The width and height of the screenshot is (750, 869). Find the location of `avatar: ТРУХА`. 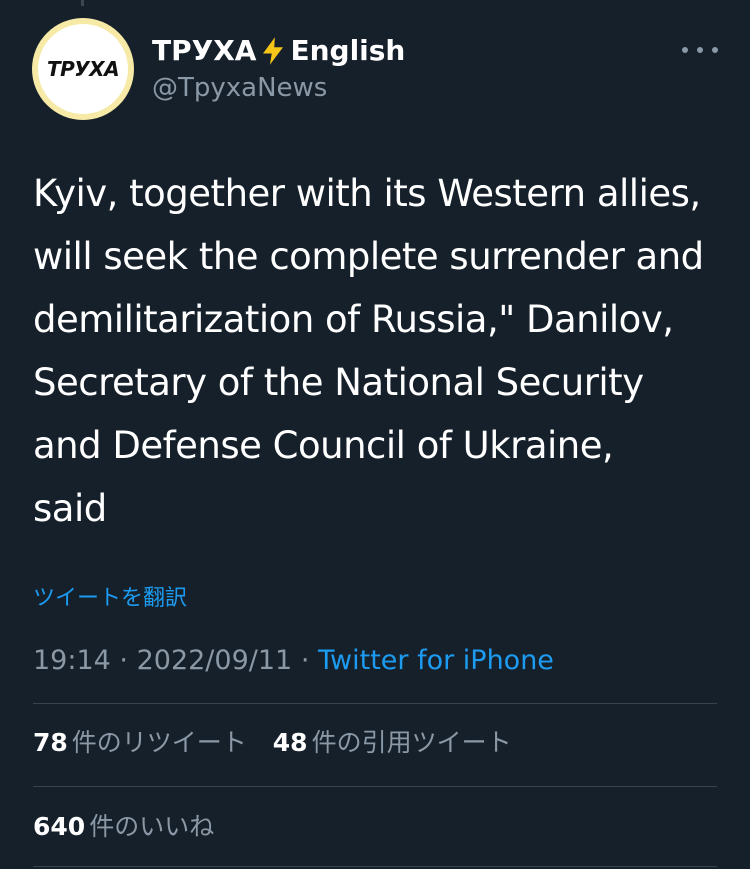

avatar: ТРУХА is located at coordinates (83, 69).